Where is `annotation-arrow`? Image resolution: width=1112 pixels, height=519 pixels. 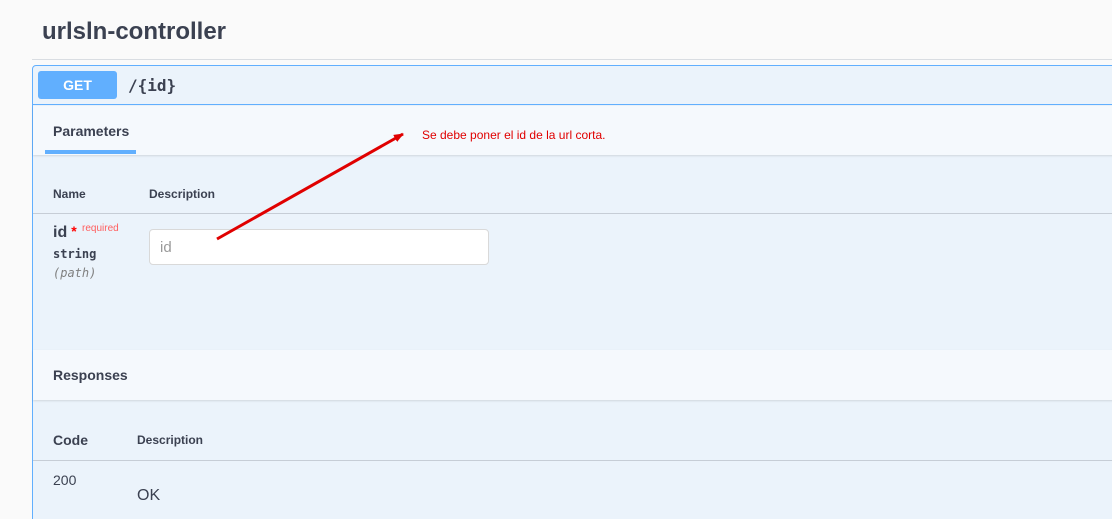
annotation-arrow is located at coordinates (310, 186).